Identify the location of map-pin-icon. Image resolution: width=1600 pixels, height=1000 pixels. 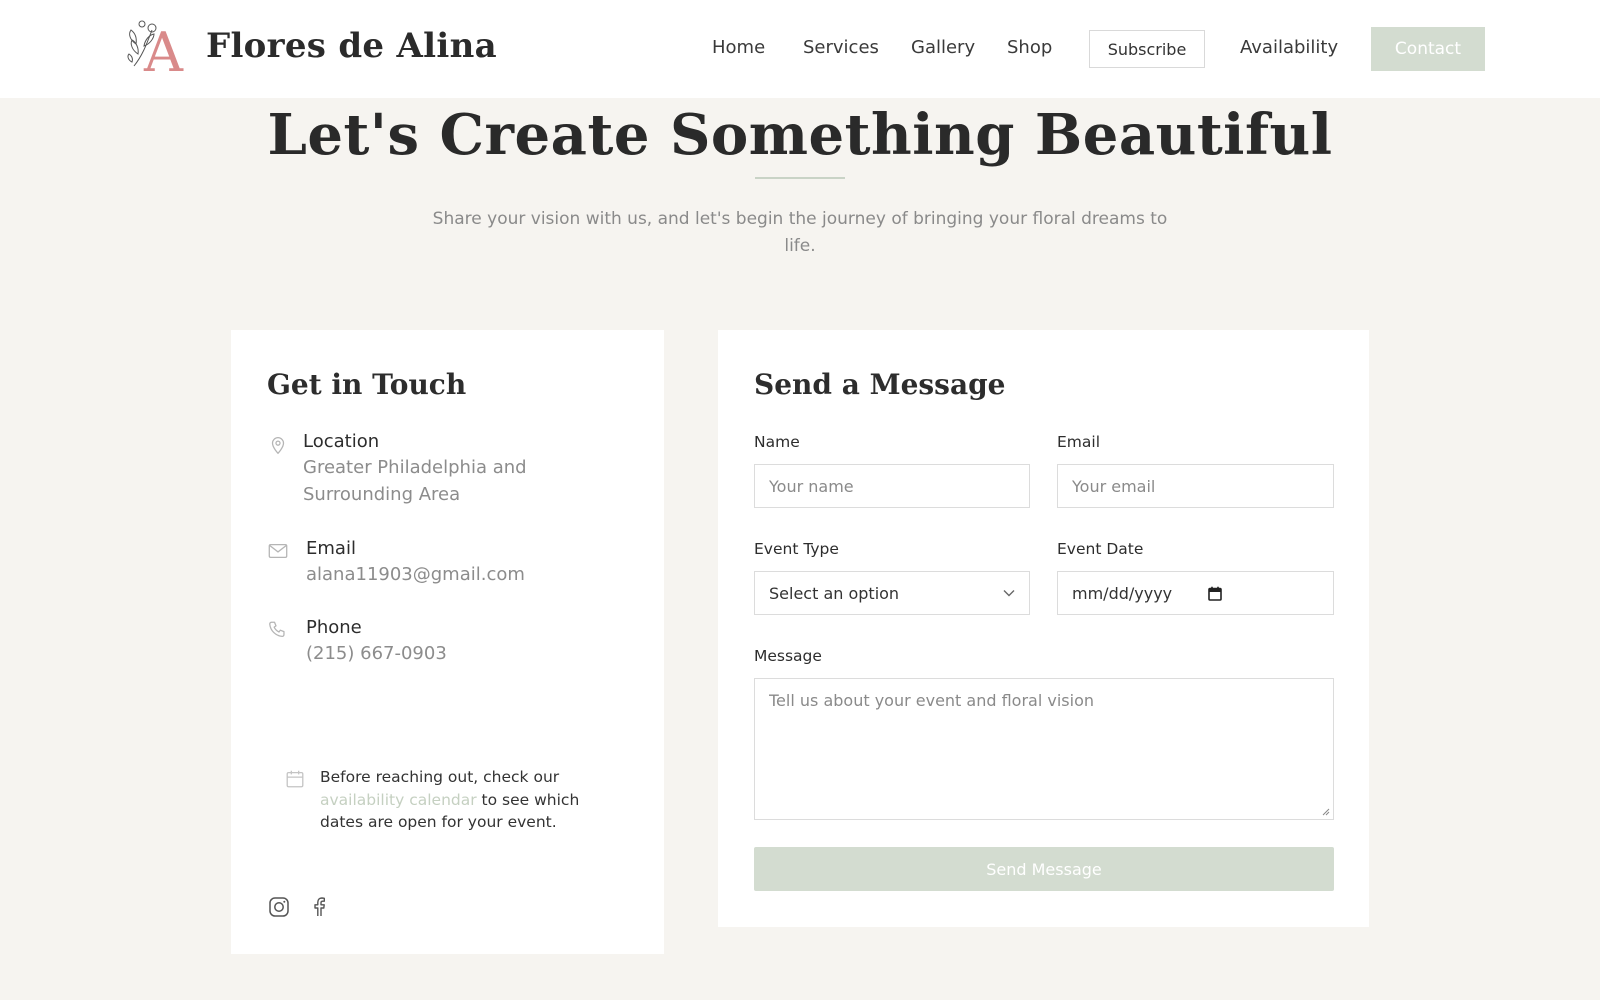
(278, 446).